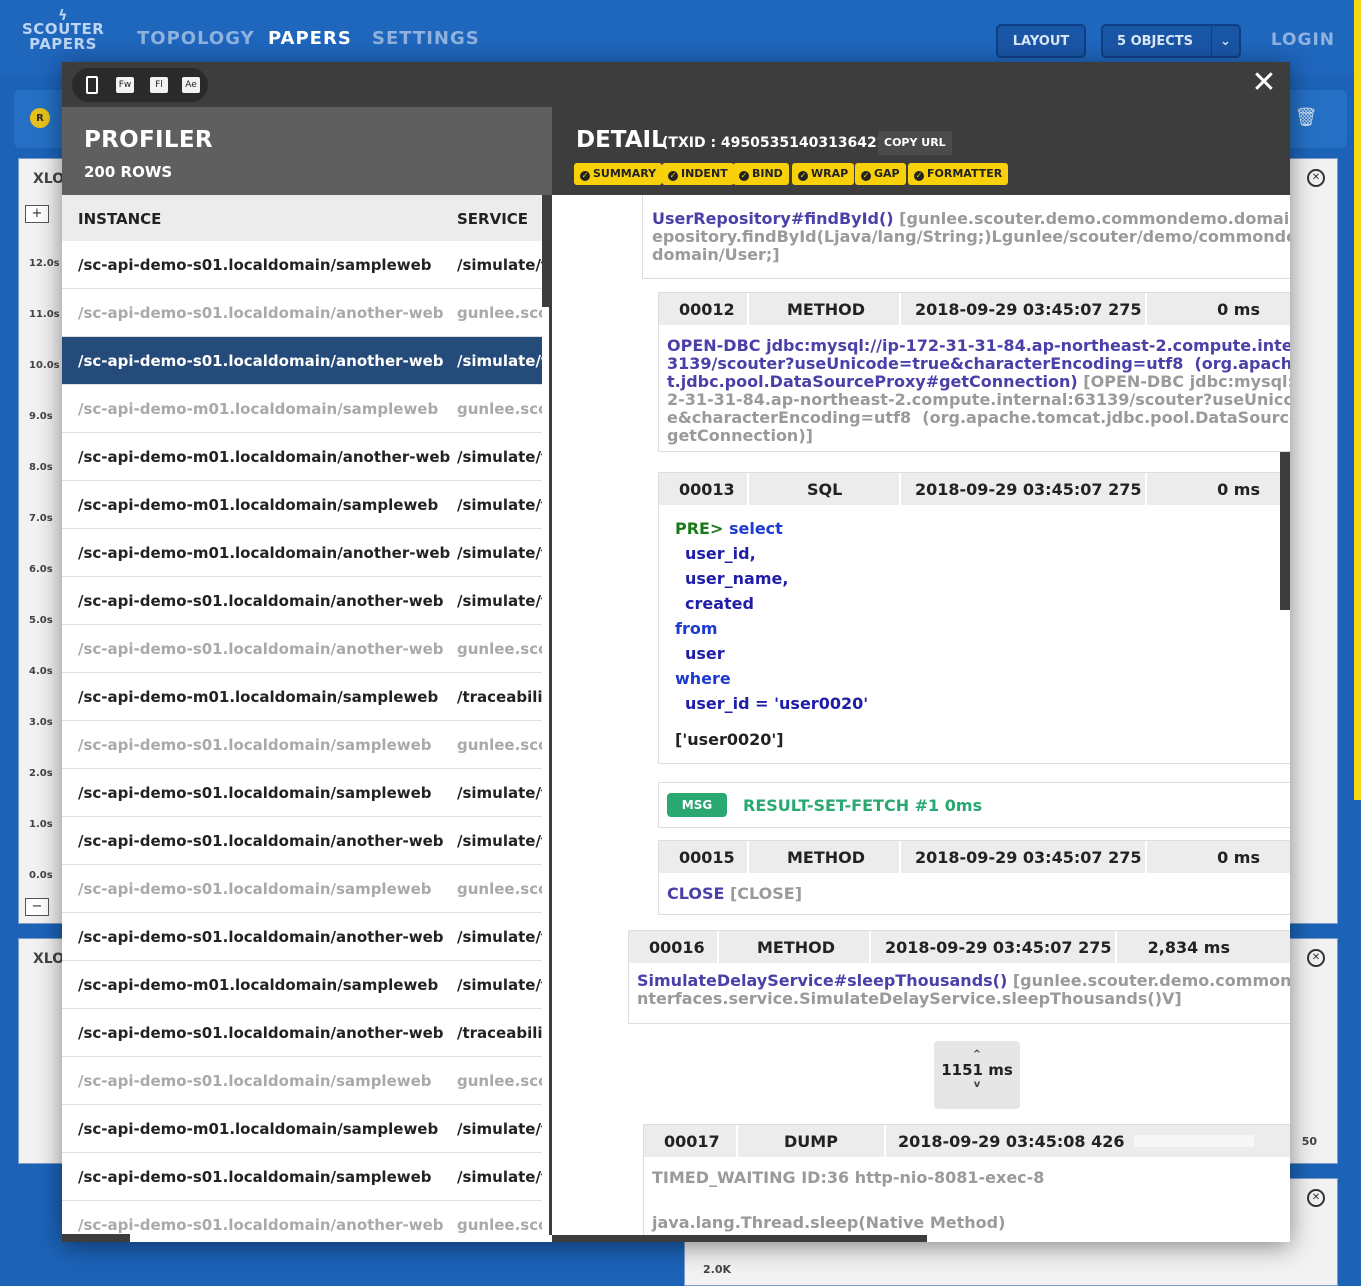  What do you see at coordinates (958, 174) in the screenshot?
I see `toggle-formatter: ✓ FORMATTER` at bounding box center [958, 174].